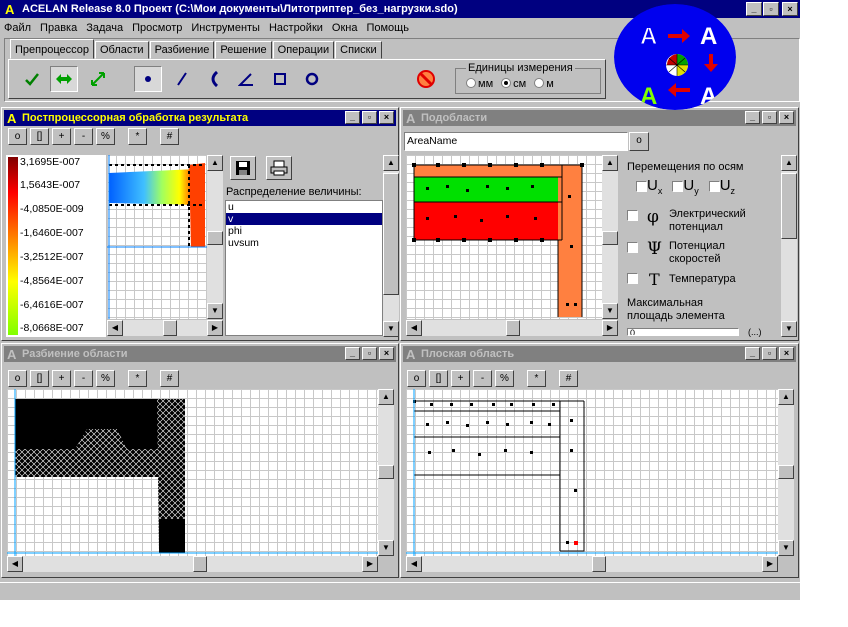 This screenshot has width=848, height=627. Describe the element at coordinates (676, 252) in the screenshot. I see `prop-velocity-potential: Ψ Потенциал скоростей` at that location.